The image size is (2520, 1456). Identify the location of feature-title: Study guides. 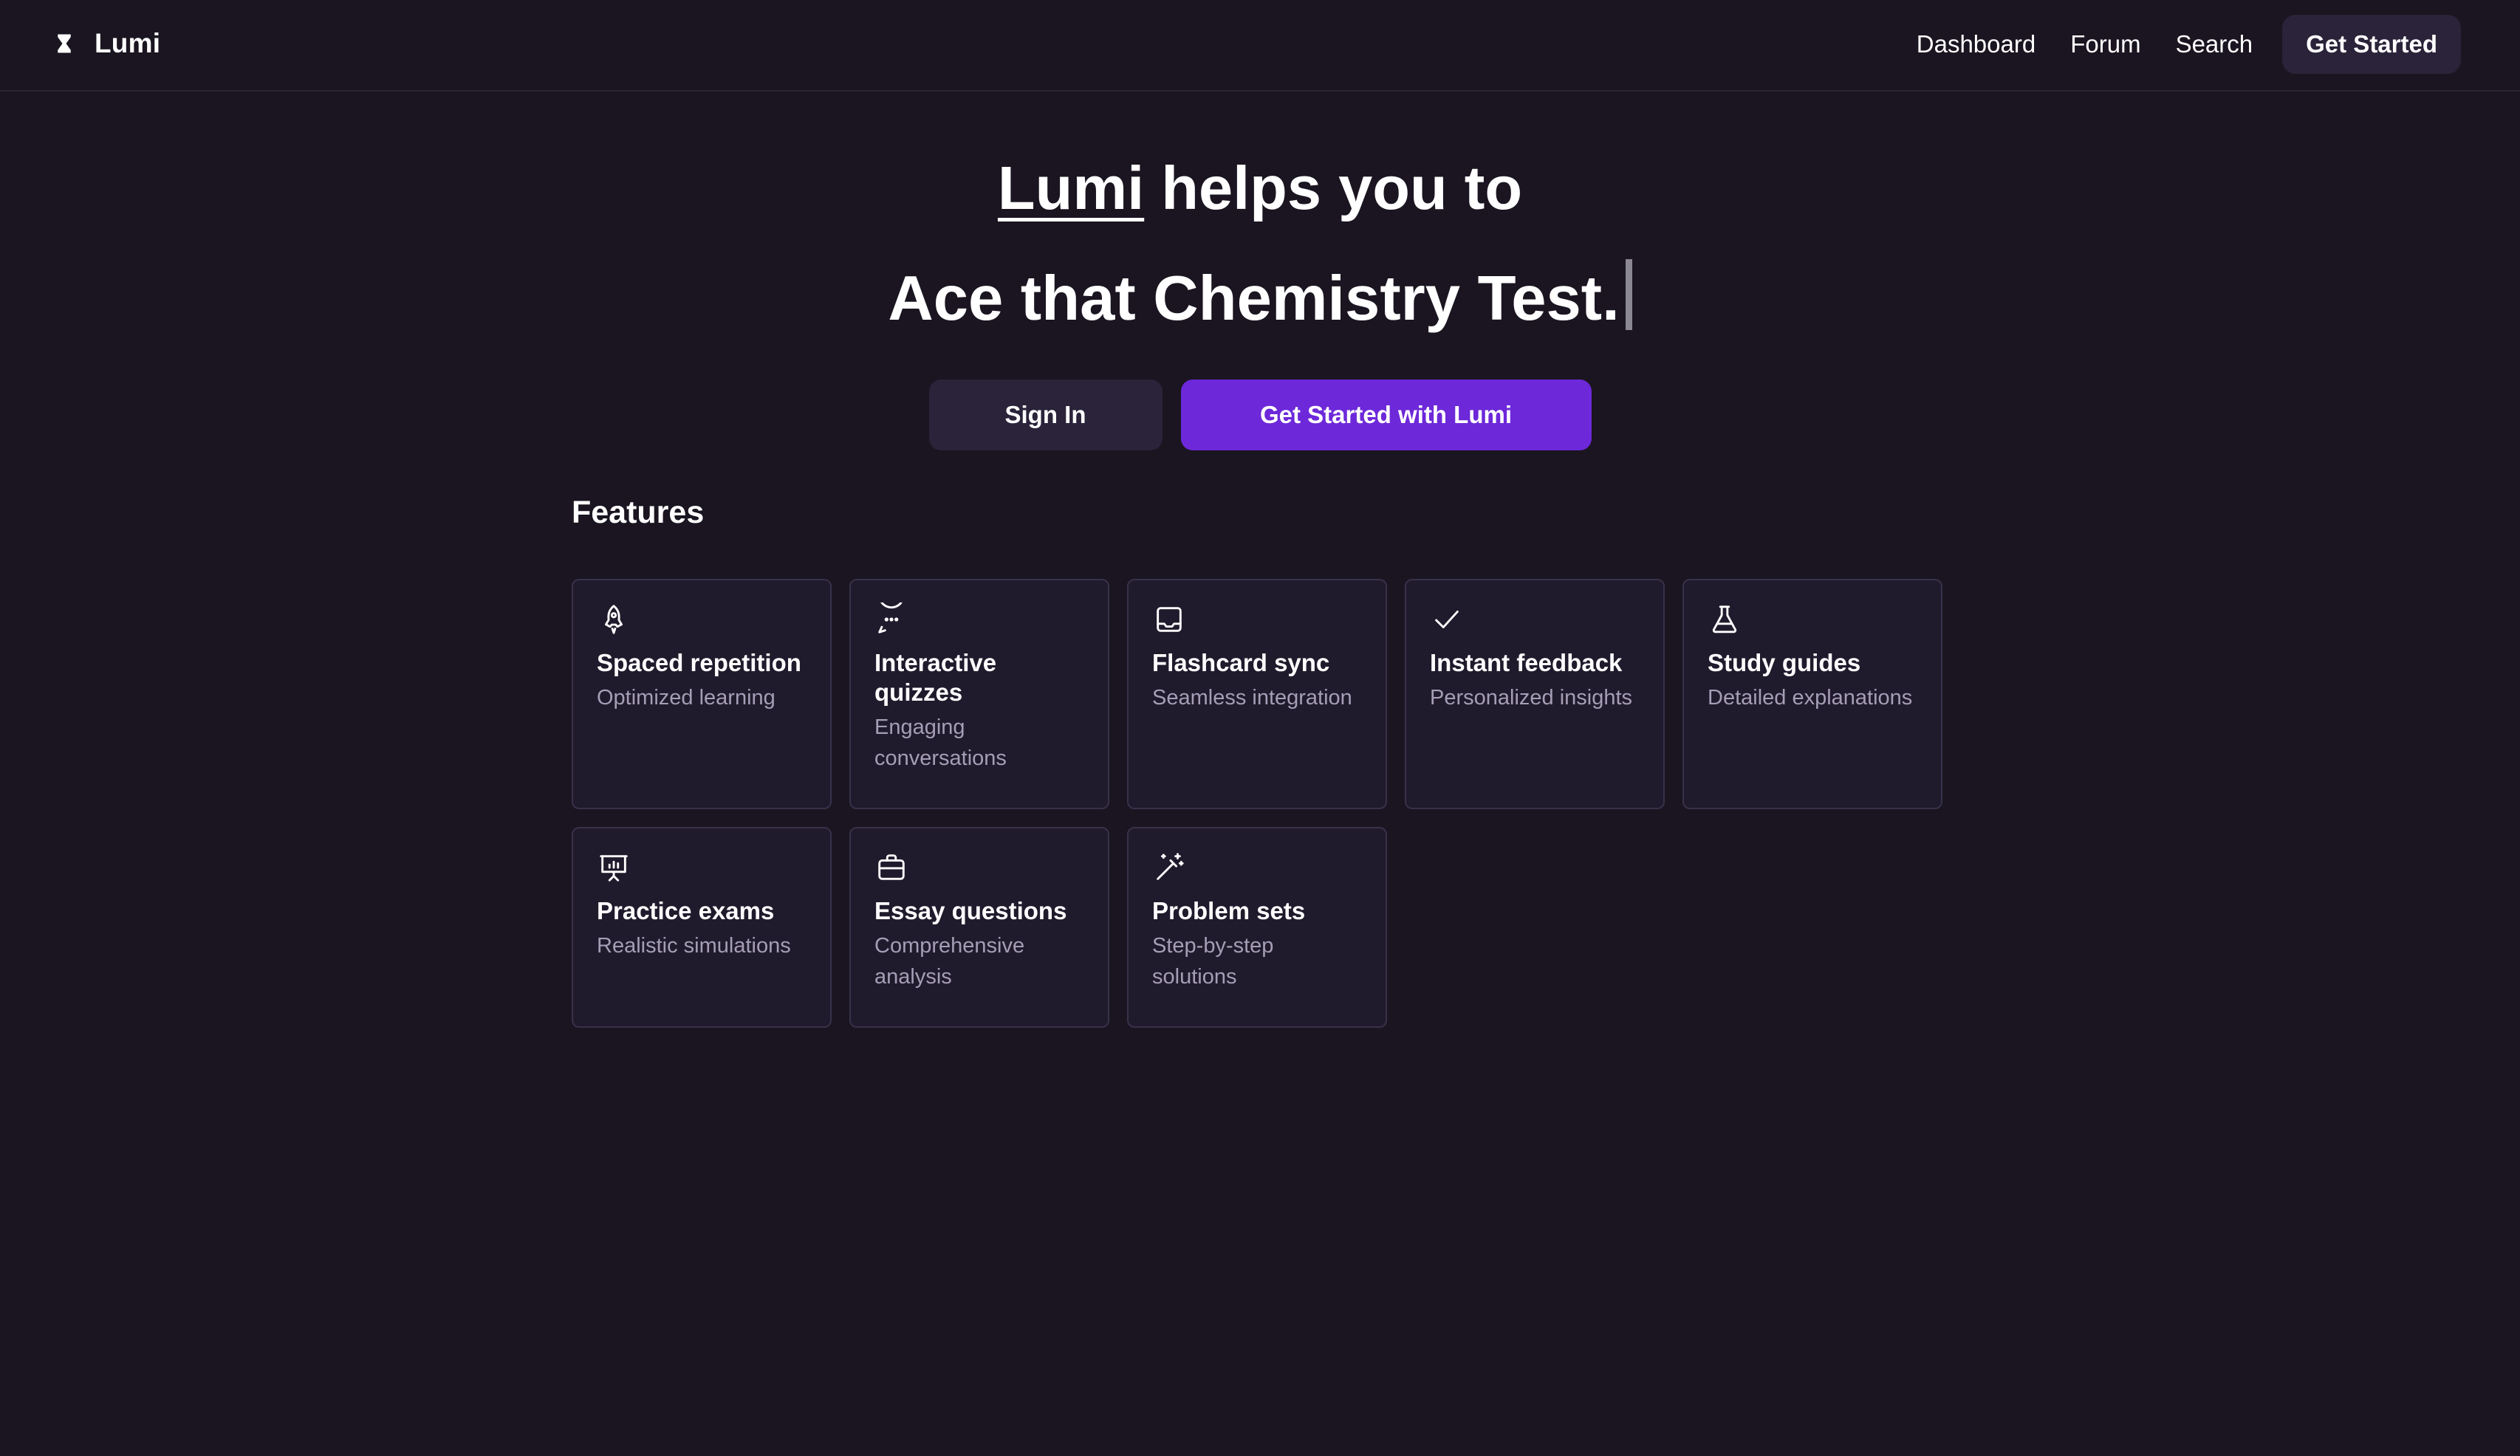
(1784, 663).